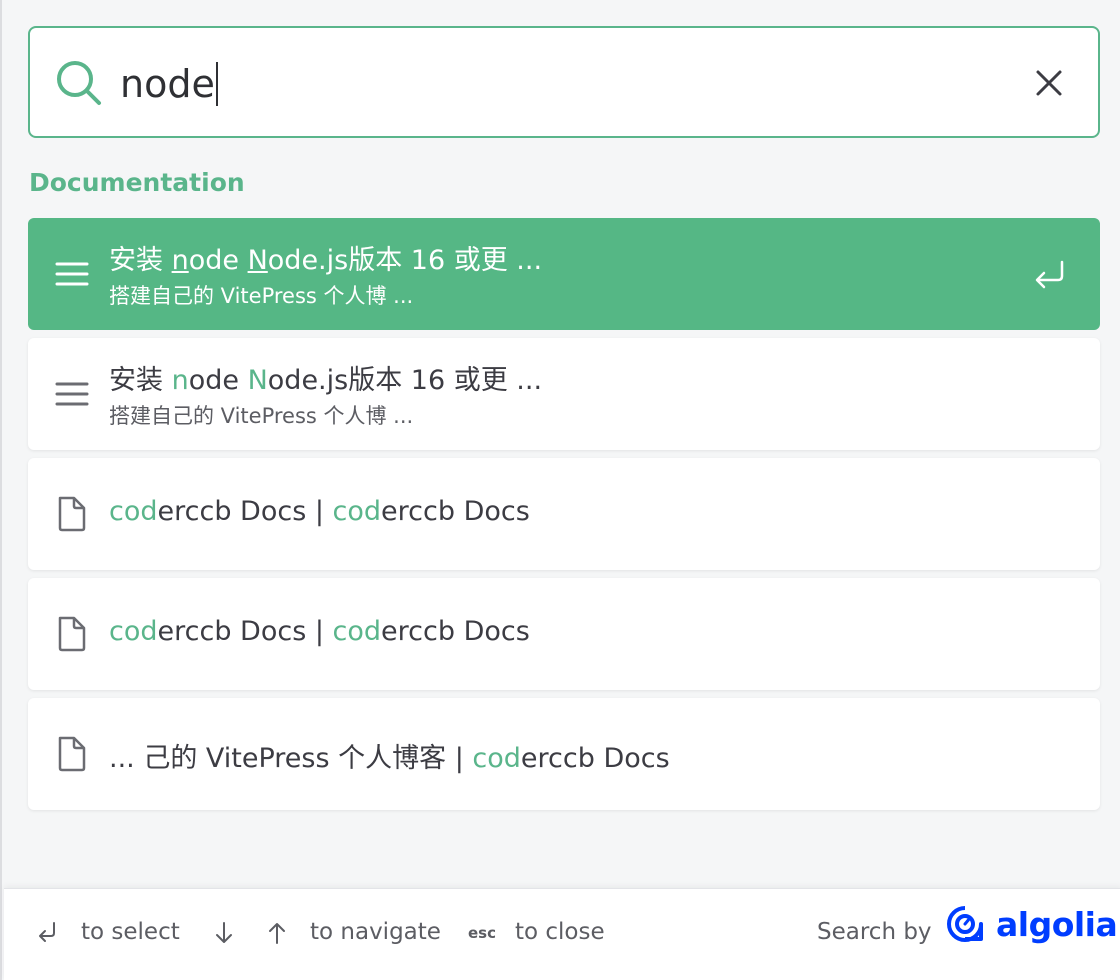  Describe the element at coordinates (47, 932) in the screenshot. I see `enter-key-icon` at that location.